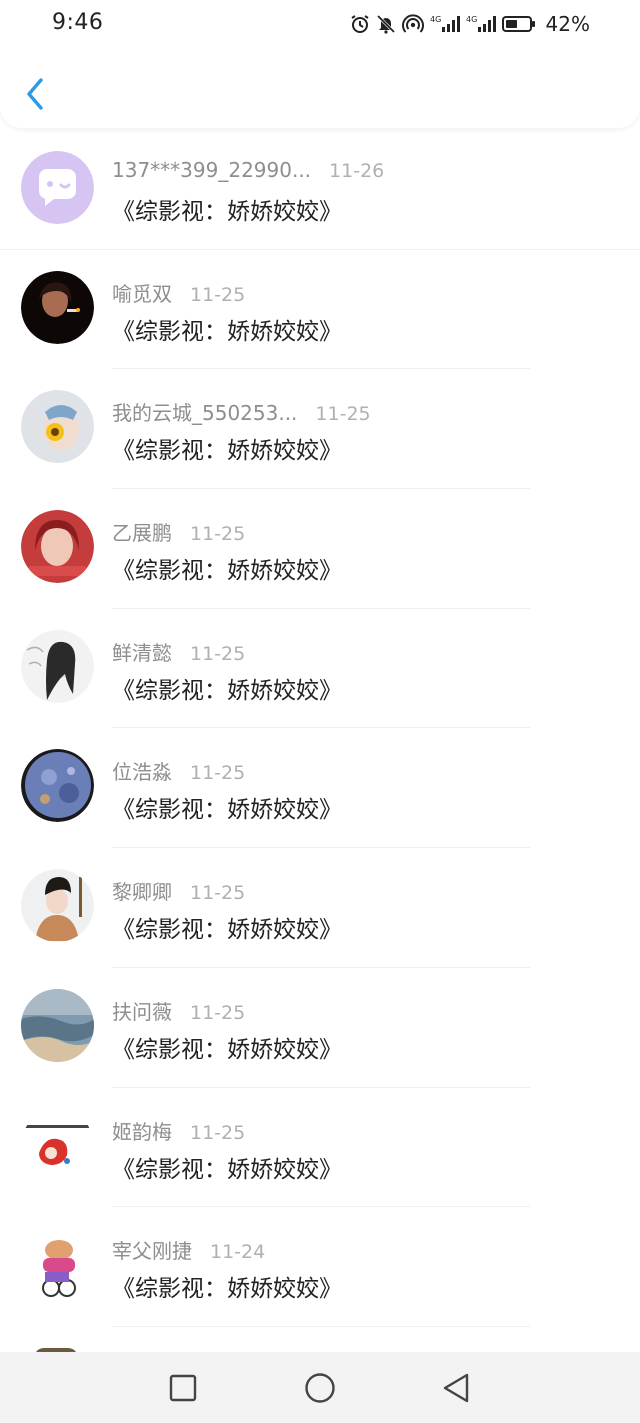 This screenshot has width=640, height=1423. What do you see at coordinates (320, 908) in the screenshot?
I see `list-item: 黎卿卿 11-25 《综影视：娇娇姣姣》` at bounding box center [320, 908].